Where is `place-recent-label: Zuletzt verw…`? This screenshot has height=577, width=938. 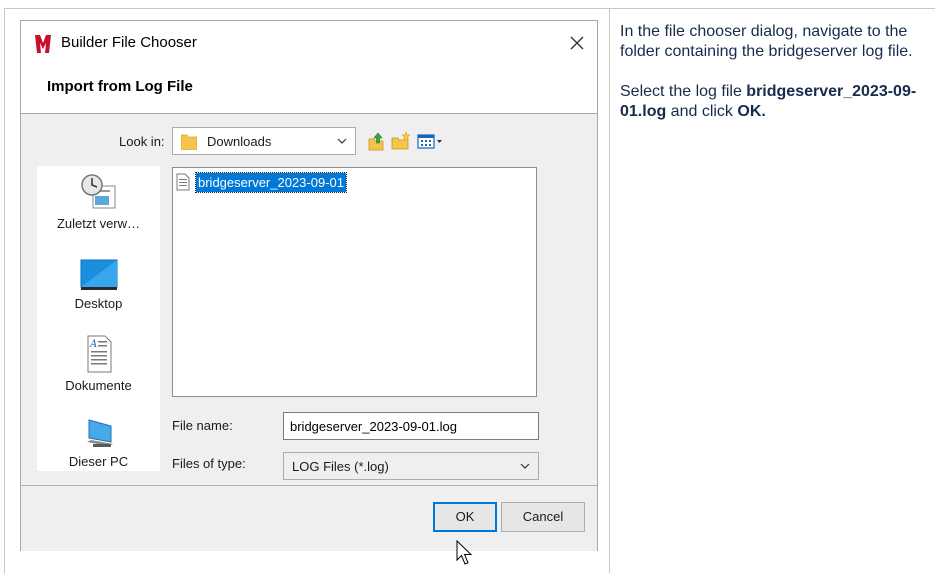
place-recent-label: Zuletzt verw… is located at coordinates (98, 223).